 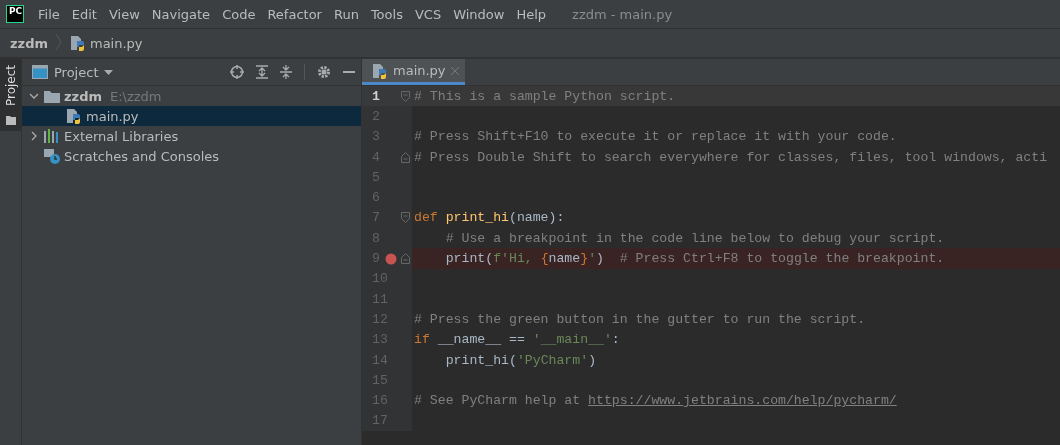 I want to click on tree-item: zzdm, so click(x=83, y=96).